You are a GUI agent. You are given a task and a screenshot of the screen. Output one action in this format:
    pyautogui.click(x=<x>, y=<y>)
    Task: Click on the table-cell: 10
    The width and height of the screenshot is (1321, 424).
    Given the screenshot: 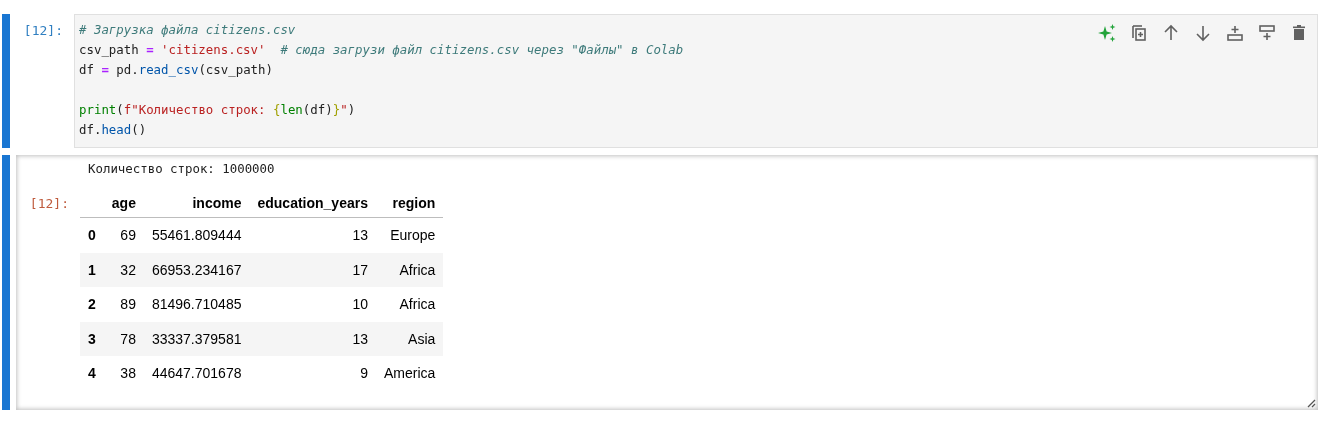 What is the action you would take?
    pyautogui.click(x=360, y=304)
    